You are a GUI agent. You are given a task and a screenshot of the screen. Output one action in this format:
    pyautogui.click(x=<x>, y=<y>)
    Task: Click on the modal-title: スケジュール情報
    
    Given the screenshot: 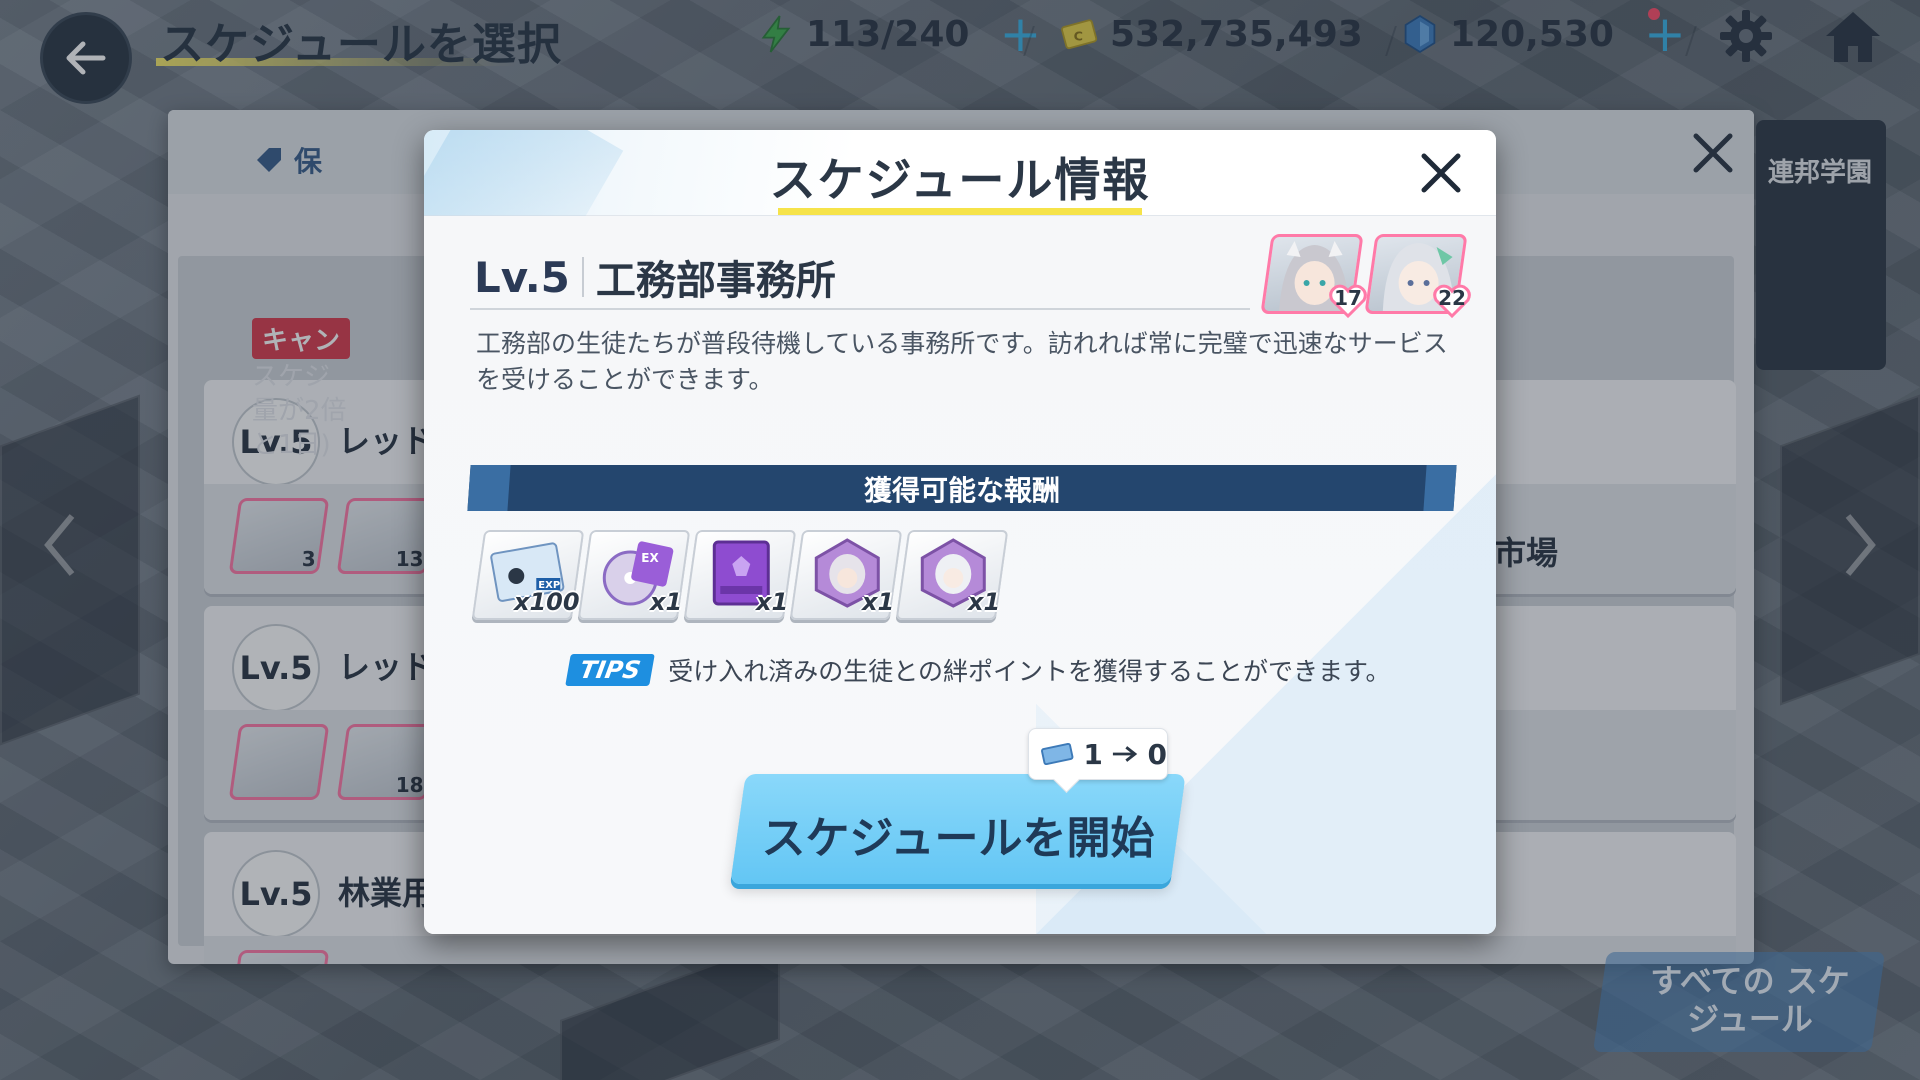 What is the action you would take?
    pyautogui.click(x=960, y=180)
    